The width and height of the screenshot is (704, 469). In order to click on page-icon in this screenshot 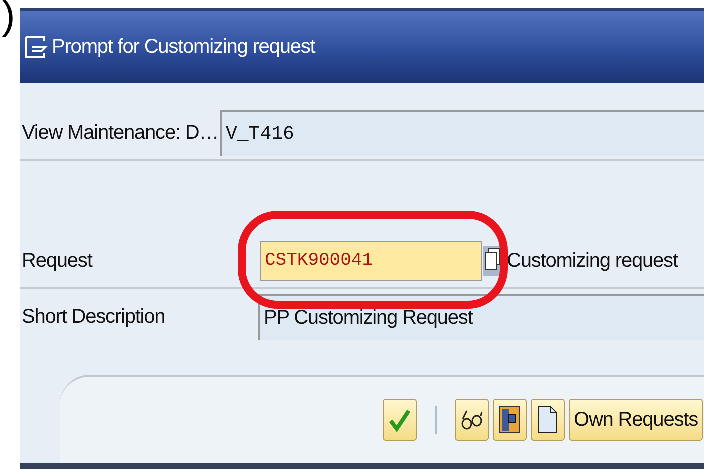, I will do `click(548, 420)`.